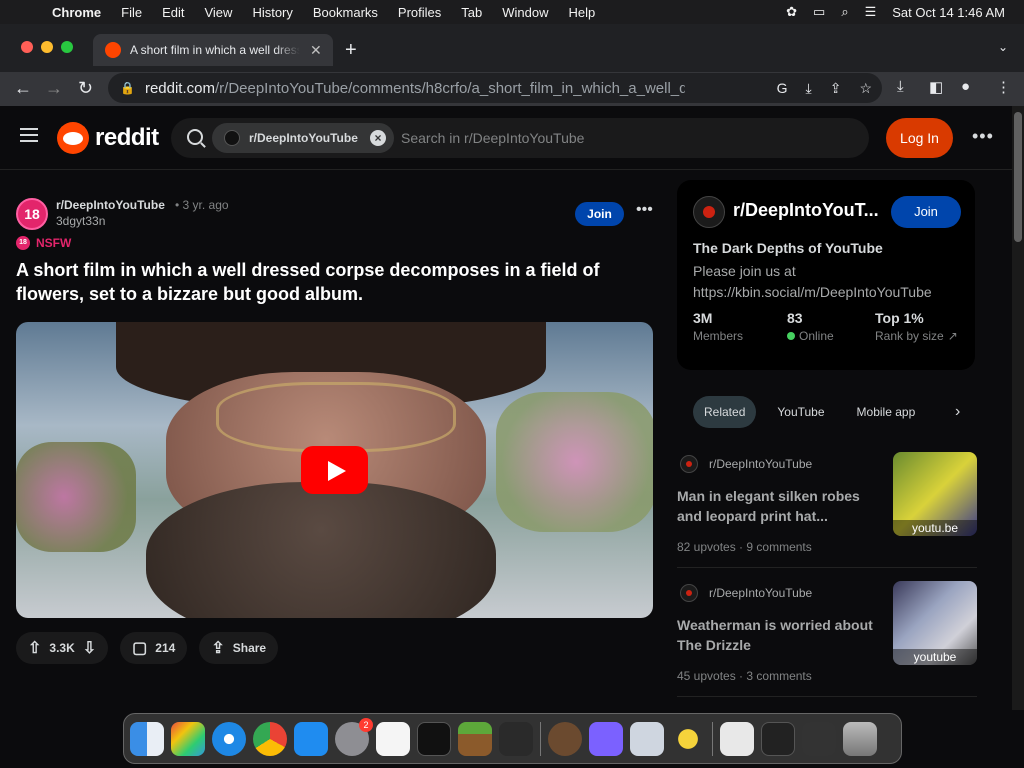 Image resolution: width=1024 pixels, height=768 pixels. I want to click on recent-window-3-icon, so click(819, 738).